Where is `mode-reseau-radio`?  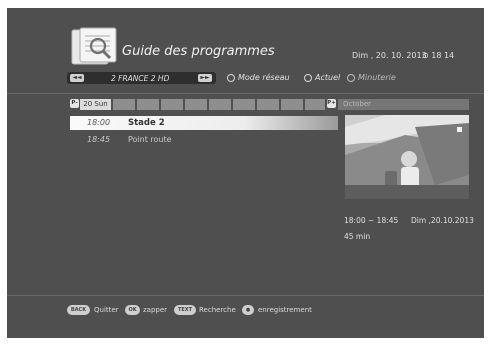
mode-reseau-radio is located at coordinates (231, 78).